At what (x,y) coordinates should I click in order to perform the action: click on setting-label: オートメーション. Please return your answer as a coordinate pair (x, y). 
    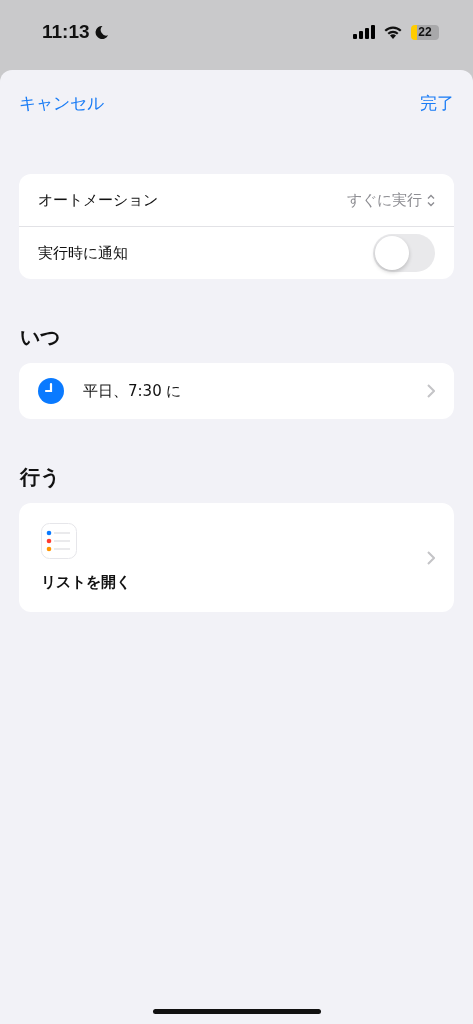
    Looking at the image, I should click on (98, 200).